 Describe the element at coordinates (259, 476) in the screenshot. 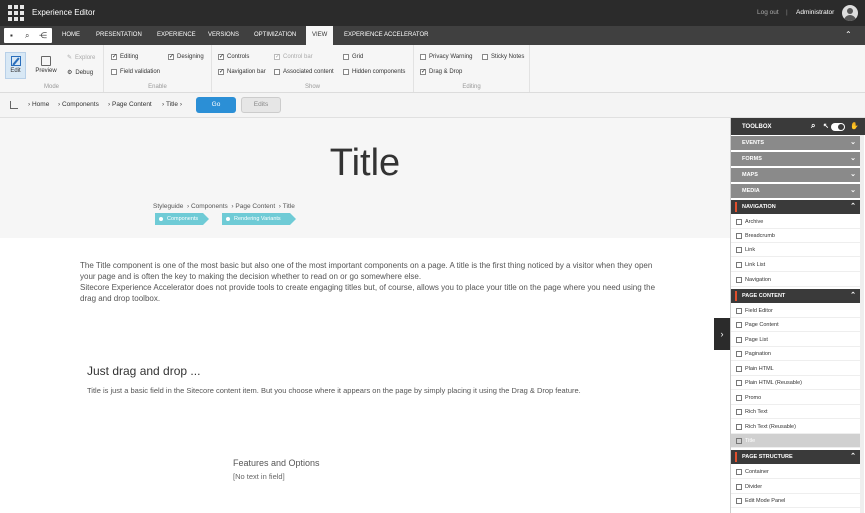

I see `features-empty-field: [No text in field]` at that location.